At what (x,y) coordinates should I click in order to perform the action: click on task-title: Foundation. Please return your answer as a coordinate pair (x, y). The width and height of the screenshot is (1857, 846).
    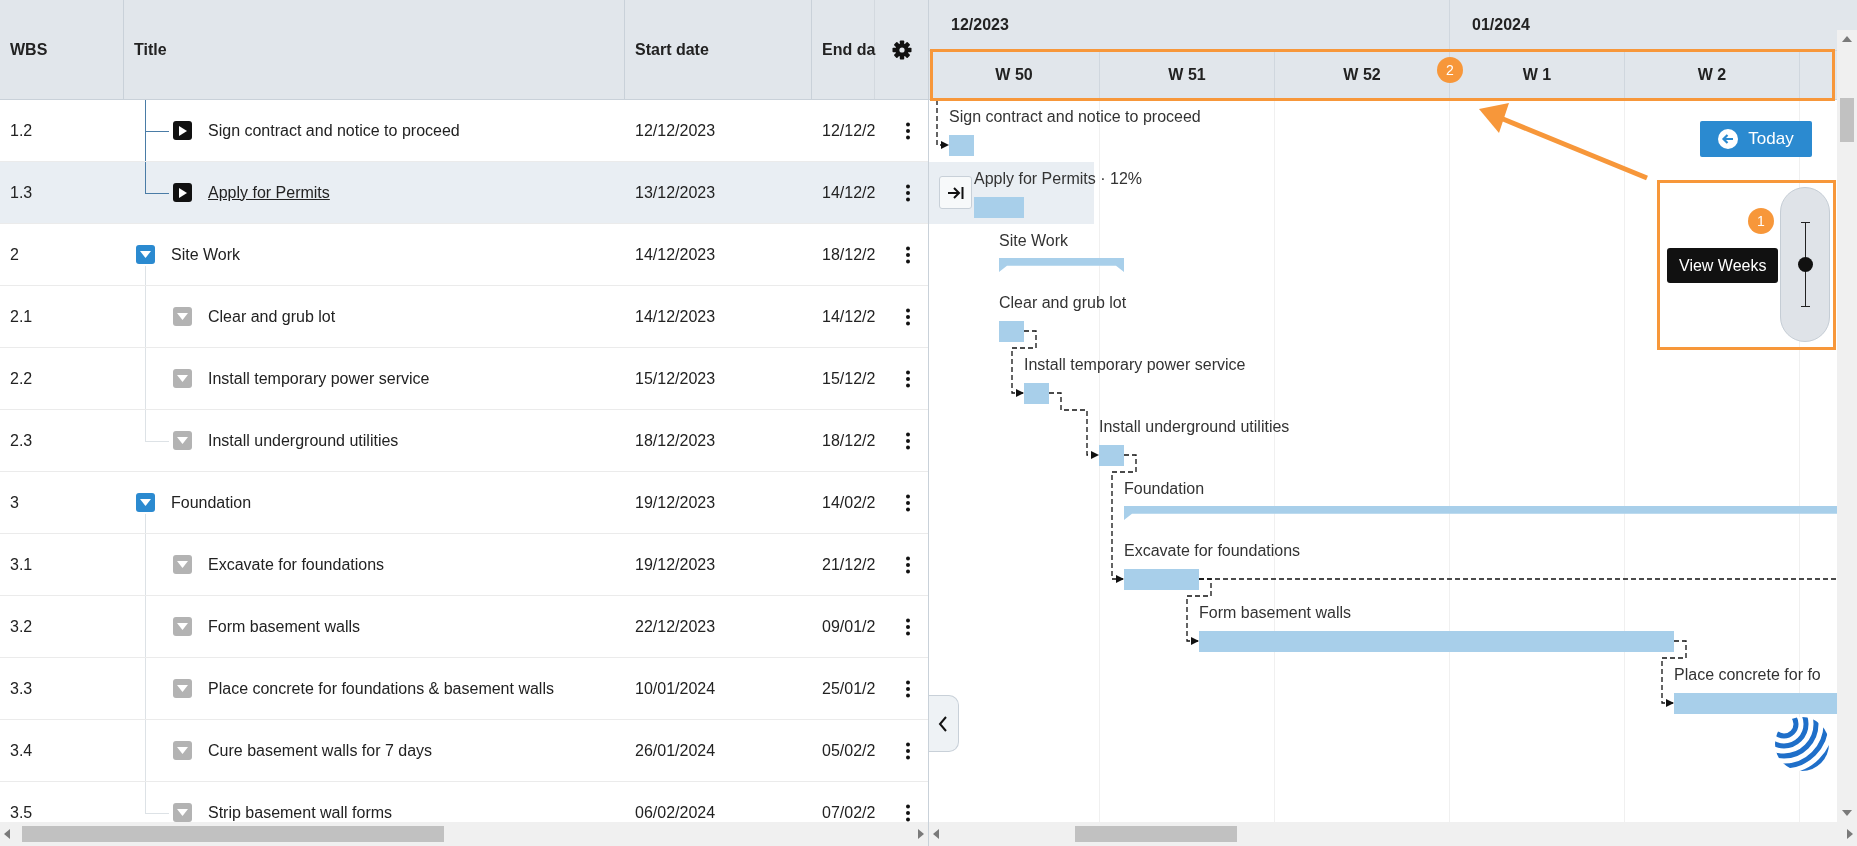
    Looking at the image, I should click on (211, 502).